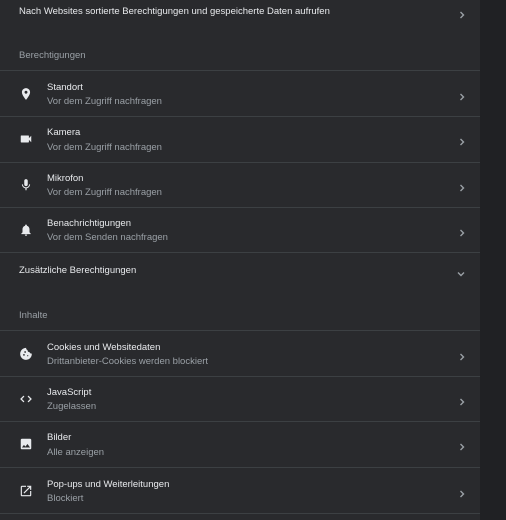 The width and height of the screenshot is (506, 520). I want to click on additional-permissions-label: Zusätzliche Berechtigungen, so click(78, 270).